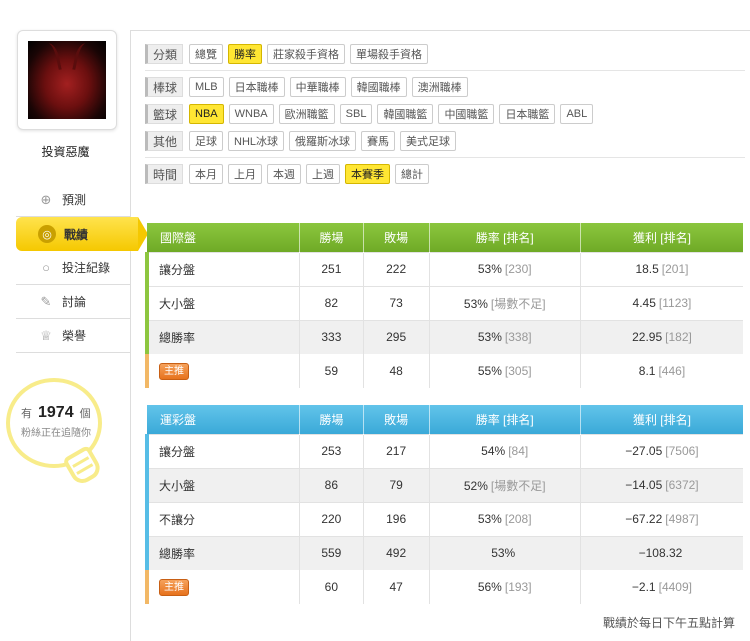 This screenshot has height=641, width=750. What do you see at coordinates (672, 371) in the screenshot?
I see `rank: [446]` at bounding box center [672, 371].